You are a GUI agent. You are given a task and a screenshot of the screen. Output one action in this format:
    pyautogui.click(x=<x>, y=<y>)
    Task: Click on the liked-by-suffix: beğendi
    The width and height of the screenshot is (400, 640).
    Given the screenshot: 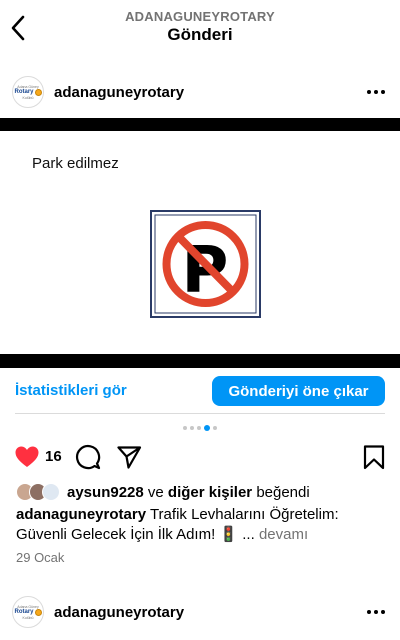 What is the action you would take?
    pyautogui.click(x=283, y=492)
    